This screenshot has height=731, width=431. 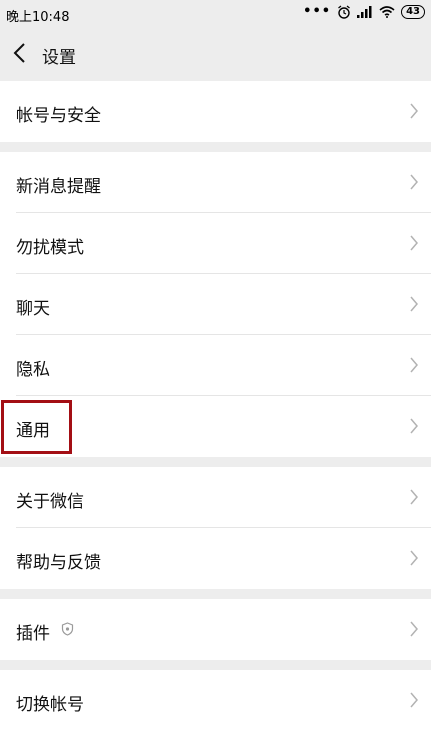 I want to click on back-arrow-icon, so click(x=20, y=53).